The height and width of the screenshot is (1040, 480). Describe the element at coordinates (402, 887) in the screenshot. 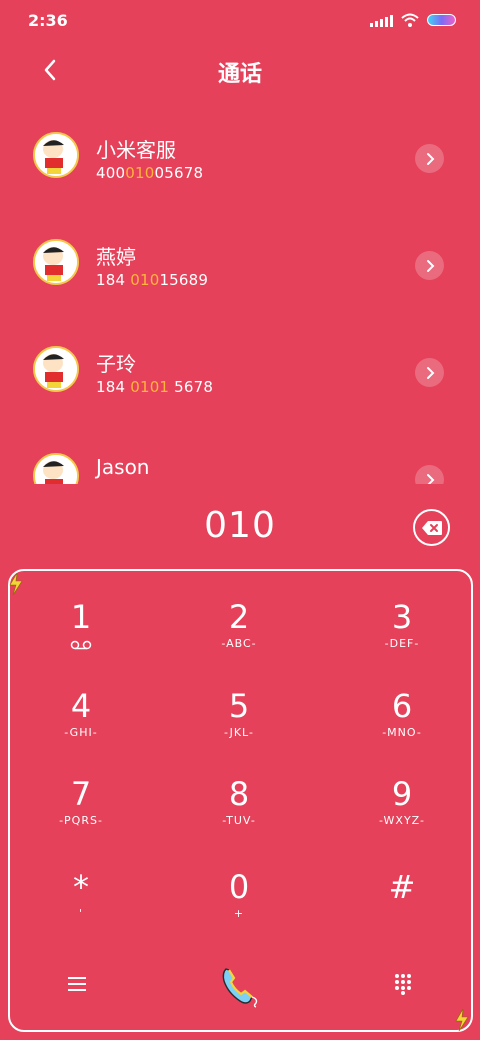

I see `key-digit: #` at that location.